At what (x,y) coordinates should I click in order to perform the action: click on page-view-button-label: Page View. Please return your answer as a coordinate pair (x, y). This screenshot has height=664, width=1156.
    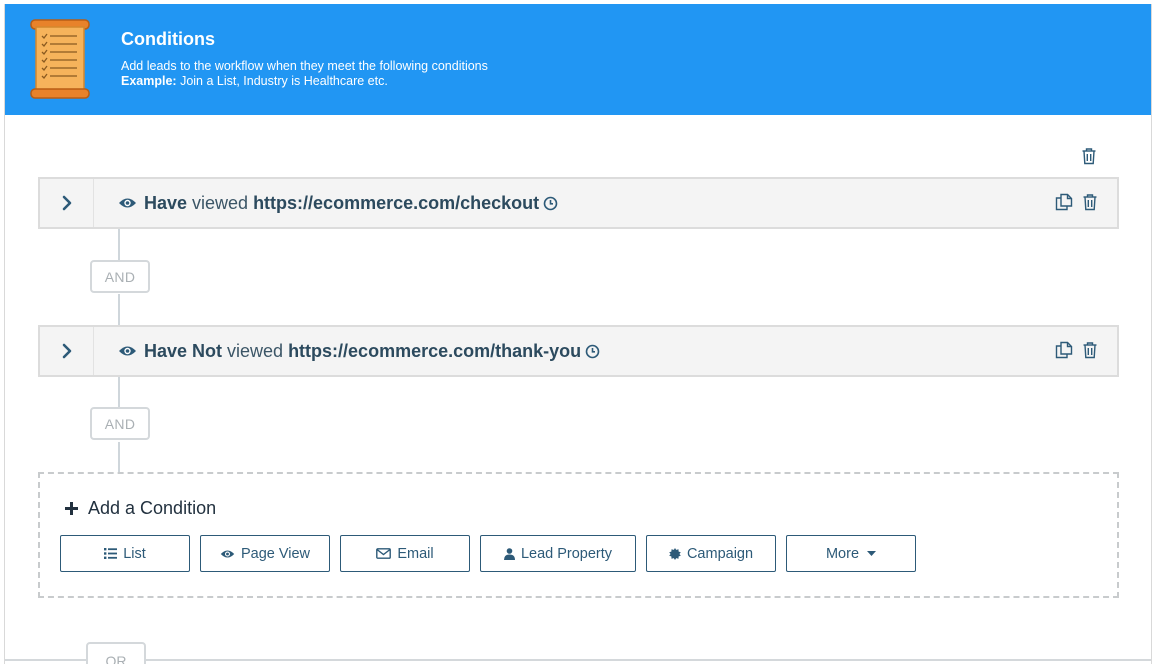
    Looking at the image, I should click on (275, 553).